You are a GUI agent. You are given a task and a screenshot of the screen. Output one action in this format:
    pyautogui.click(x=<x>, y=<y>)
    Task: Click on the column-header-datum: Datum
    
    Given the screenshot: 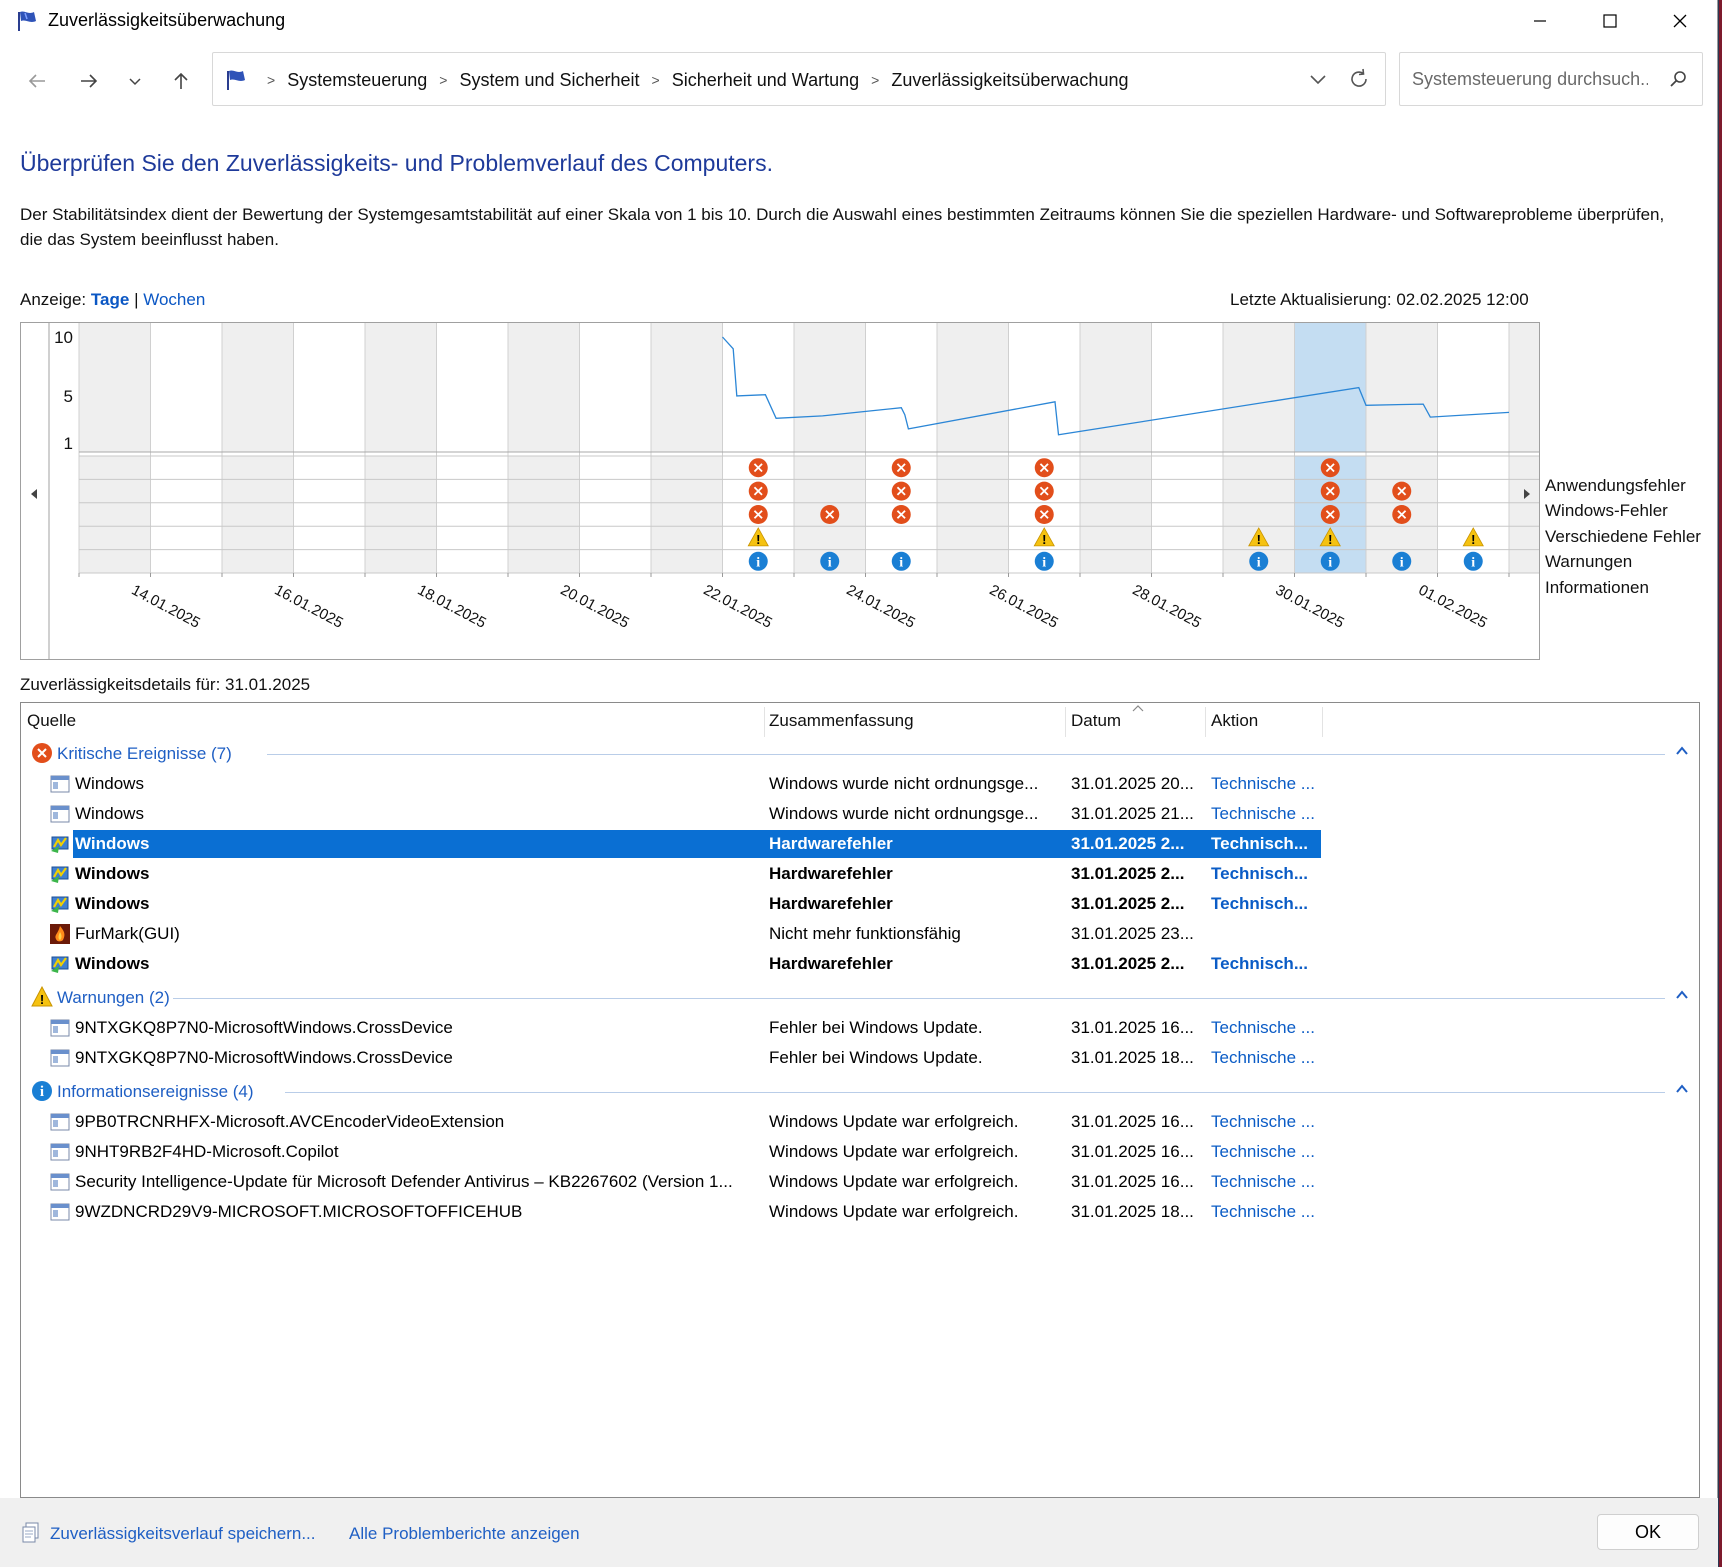 What is the action you would take?
    pyautogui.click(x=1096, y=721)
    